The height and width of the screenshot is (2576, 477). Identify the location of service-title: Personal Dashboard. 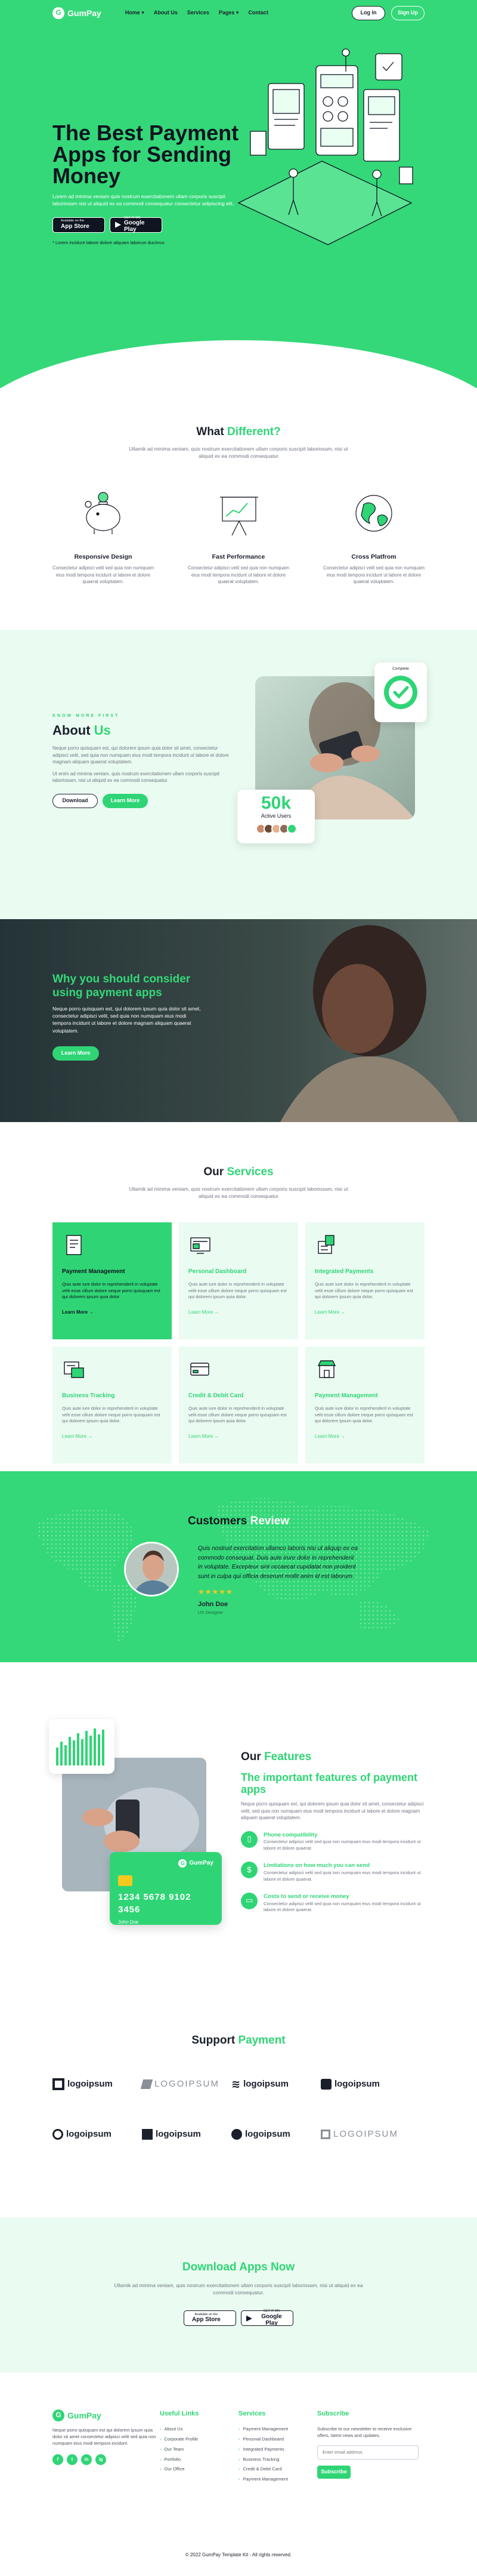
(217, 1271).